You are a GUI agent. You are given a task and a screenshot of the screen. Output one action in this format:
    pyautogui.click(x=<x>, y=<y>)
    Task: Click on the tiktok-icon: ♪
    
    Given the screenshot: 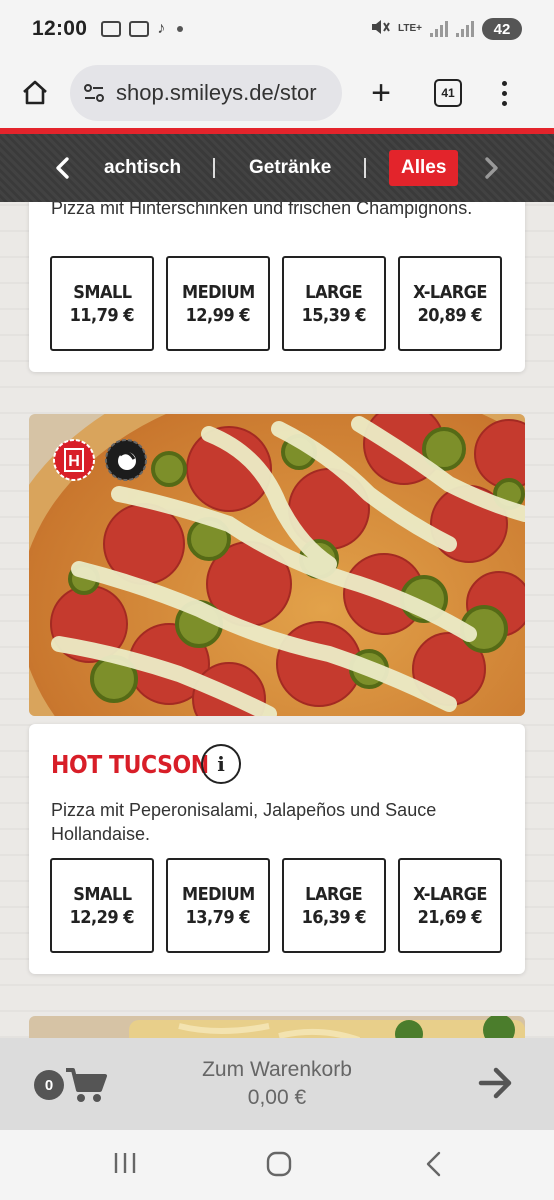 What is the action you would take?
    pyautogui.click(x=161, y=28)
    